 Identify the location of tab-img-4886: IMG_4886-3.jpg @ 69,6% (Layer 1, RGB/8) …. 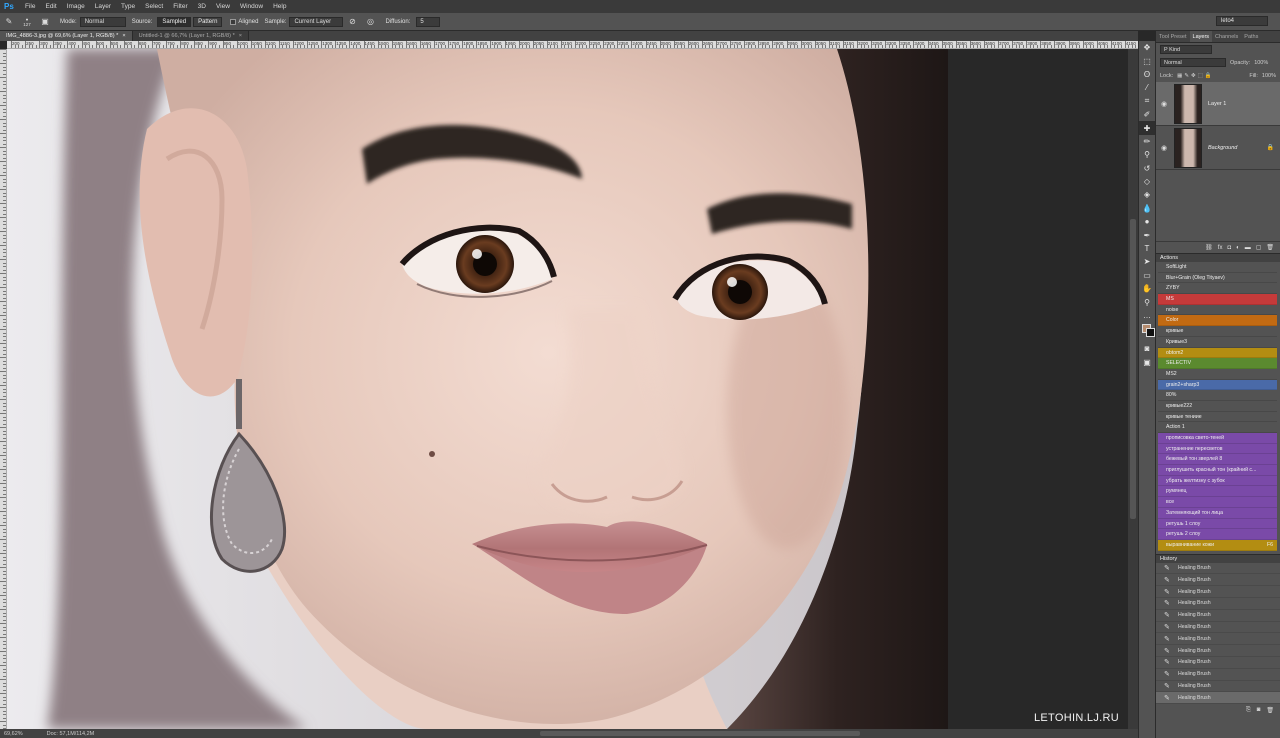
(66, 36).